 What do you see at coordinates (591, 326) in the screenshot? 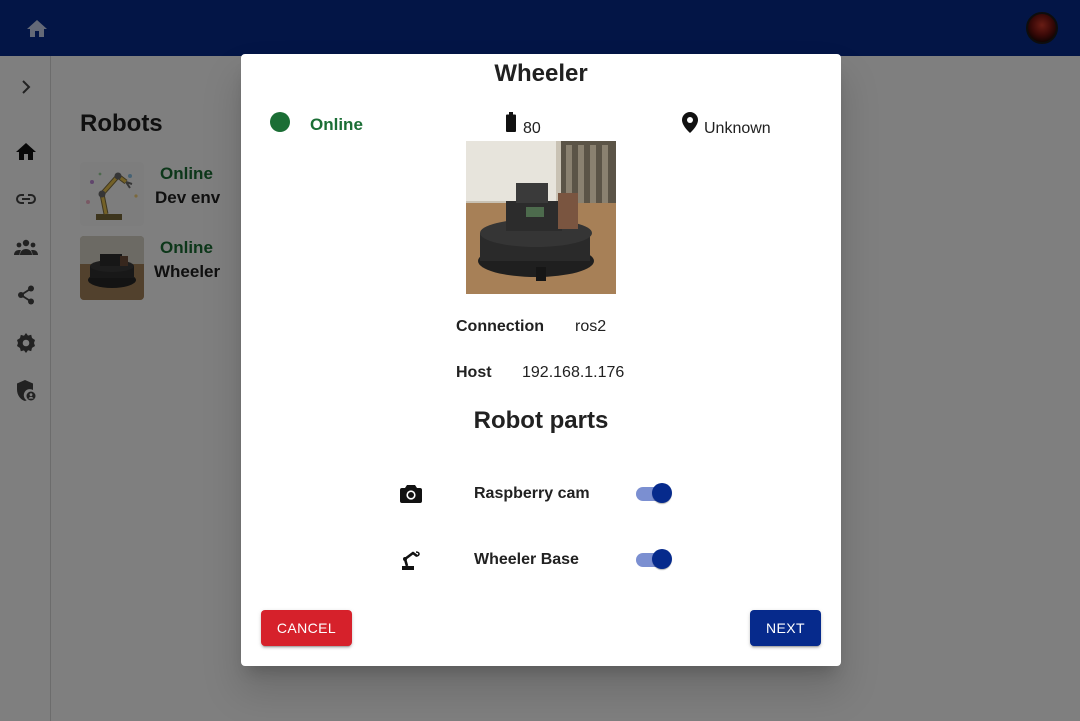
I see `connection-value: ros2` at bounding box center [591, 326].